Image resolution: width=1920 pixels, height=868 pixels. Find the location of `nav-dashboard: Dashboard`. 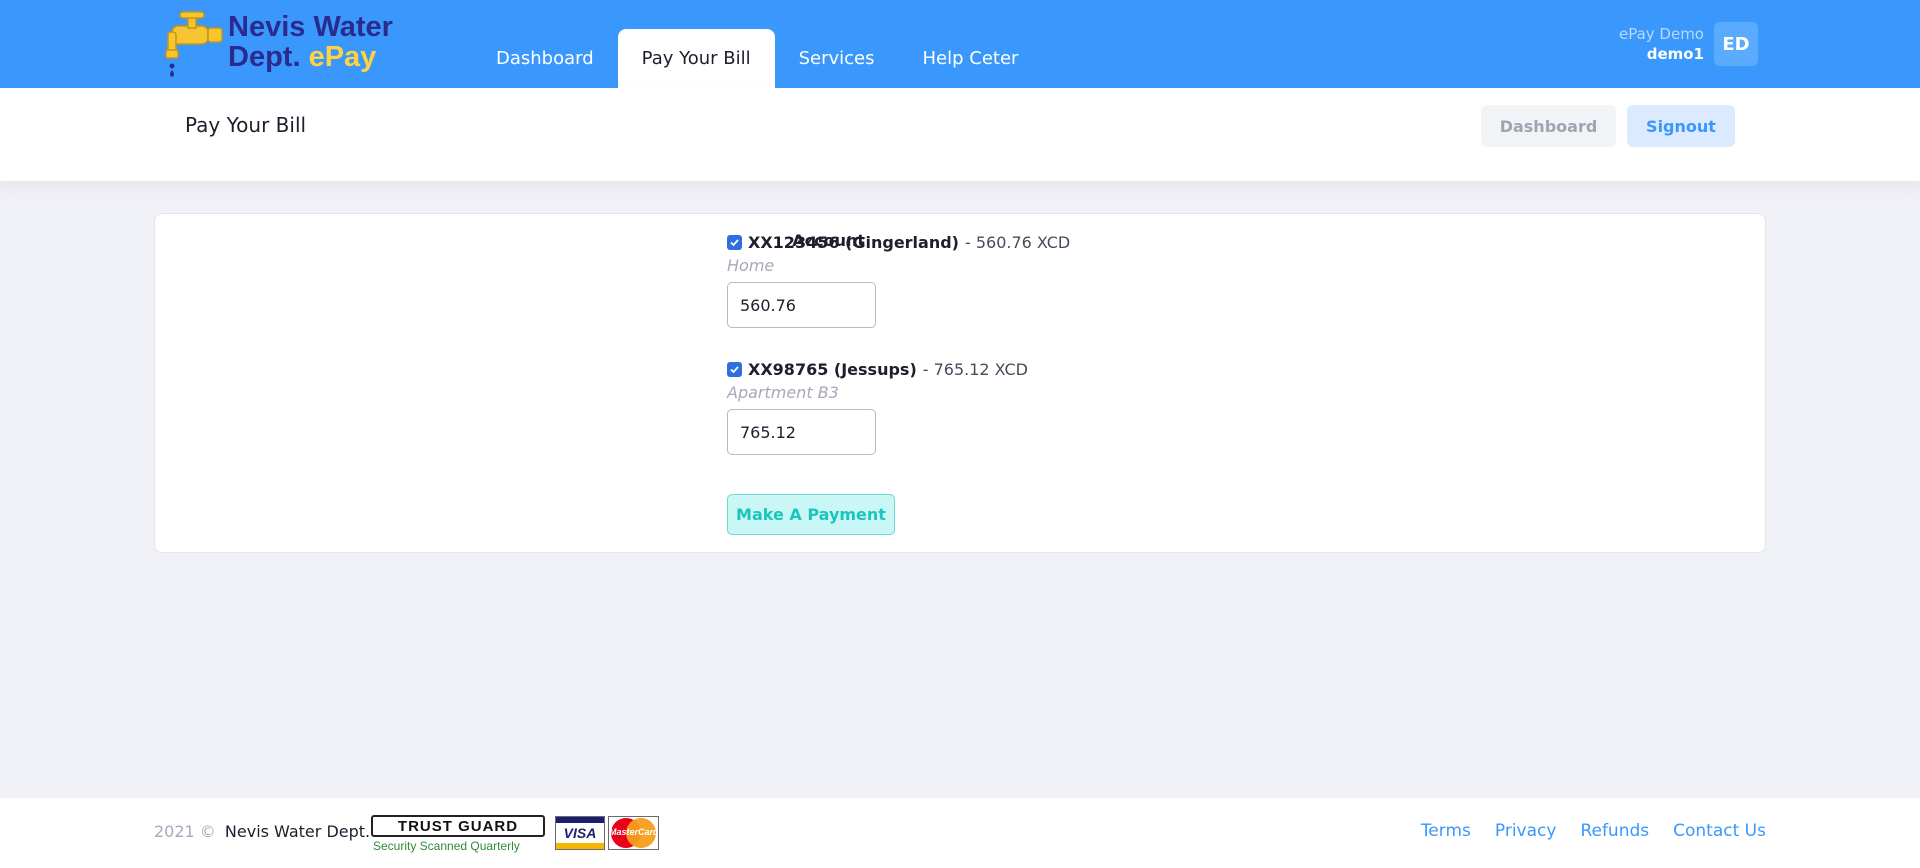

nav-dashboard: Dashboard is located at coordinates (545, 58).